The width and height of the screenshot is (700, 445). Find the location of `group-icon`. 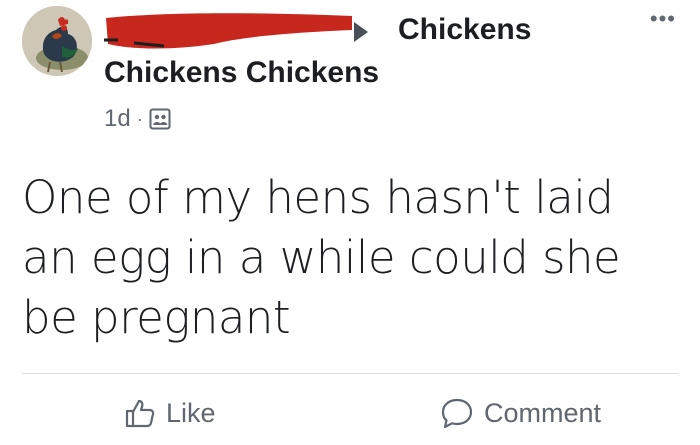

group-icon is located at coordinates (160, 119).